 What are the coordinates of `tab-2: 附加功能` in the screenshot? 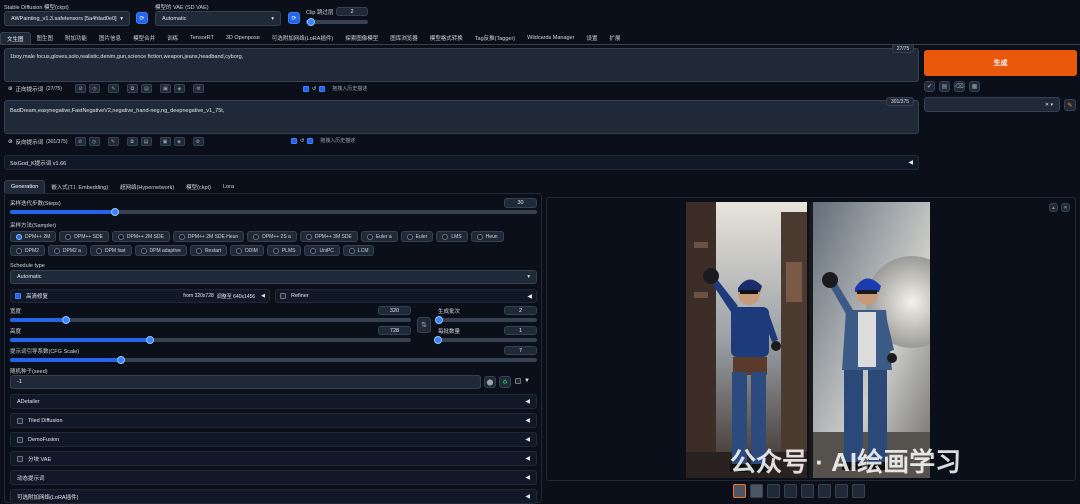 It's located at (76, 38).